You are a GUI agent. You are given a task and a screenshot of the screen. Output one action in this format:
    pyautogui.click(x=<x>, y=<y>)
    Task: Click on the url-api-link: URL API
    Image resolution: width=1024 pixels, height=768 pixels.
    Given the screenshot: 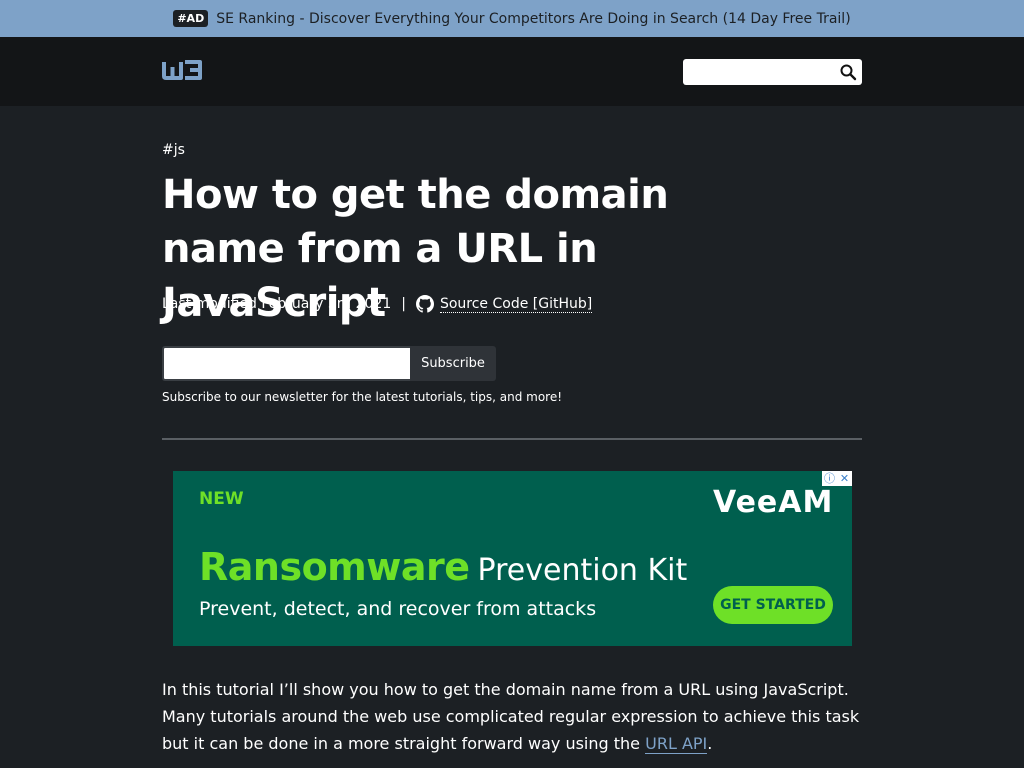 What is the action you would take?
    pyautogui.click(x=676, y=744)
    